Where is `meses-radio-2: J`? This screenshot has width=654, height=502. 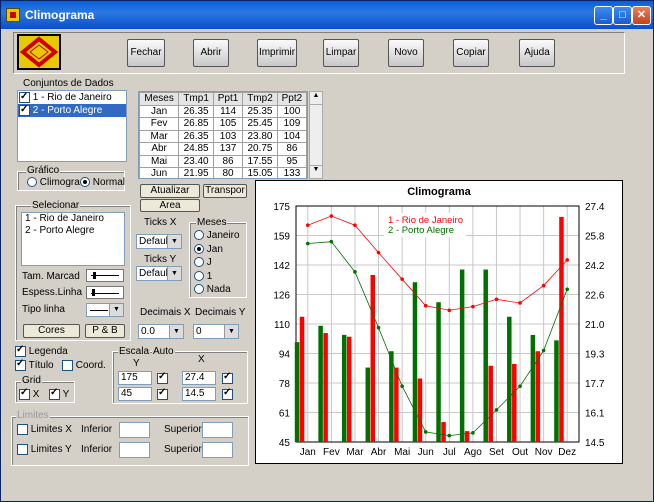 meses-radio-2: J is located at coordinates (203, 262).